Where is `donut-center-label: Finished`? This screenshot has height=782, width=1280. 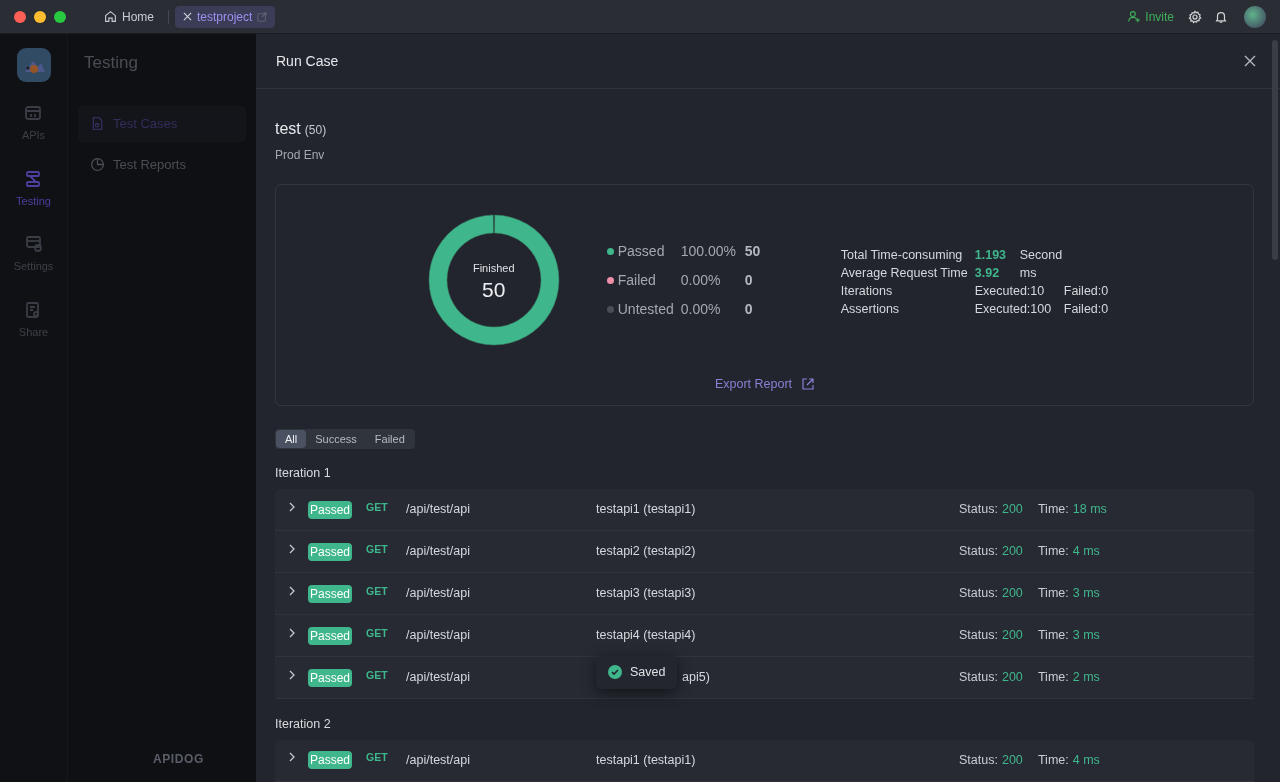 donut-center-label: Finished is located at coordinates (493, 269).